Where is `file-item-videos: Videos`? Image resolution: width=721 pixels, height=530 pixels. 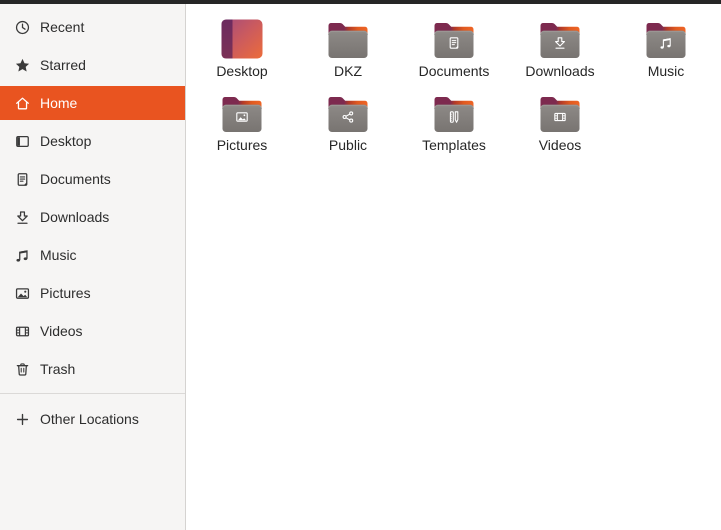
file-item-videos: Videos is located at coordinates (560, 125).